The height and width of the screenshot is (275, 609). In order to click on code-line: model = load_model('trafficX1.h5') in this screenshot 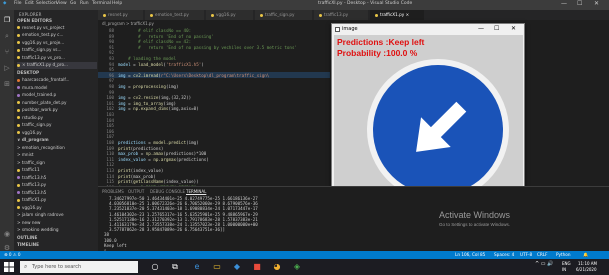, I will do `click(161, 64)`.